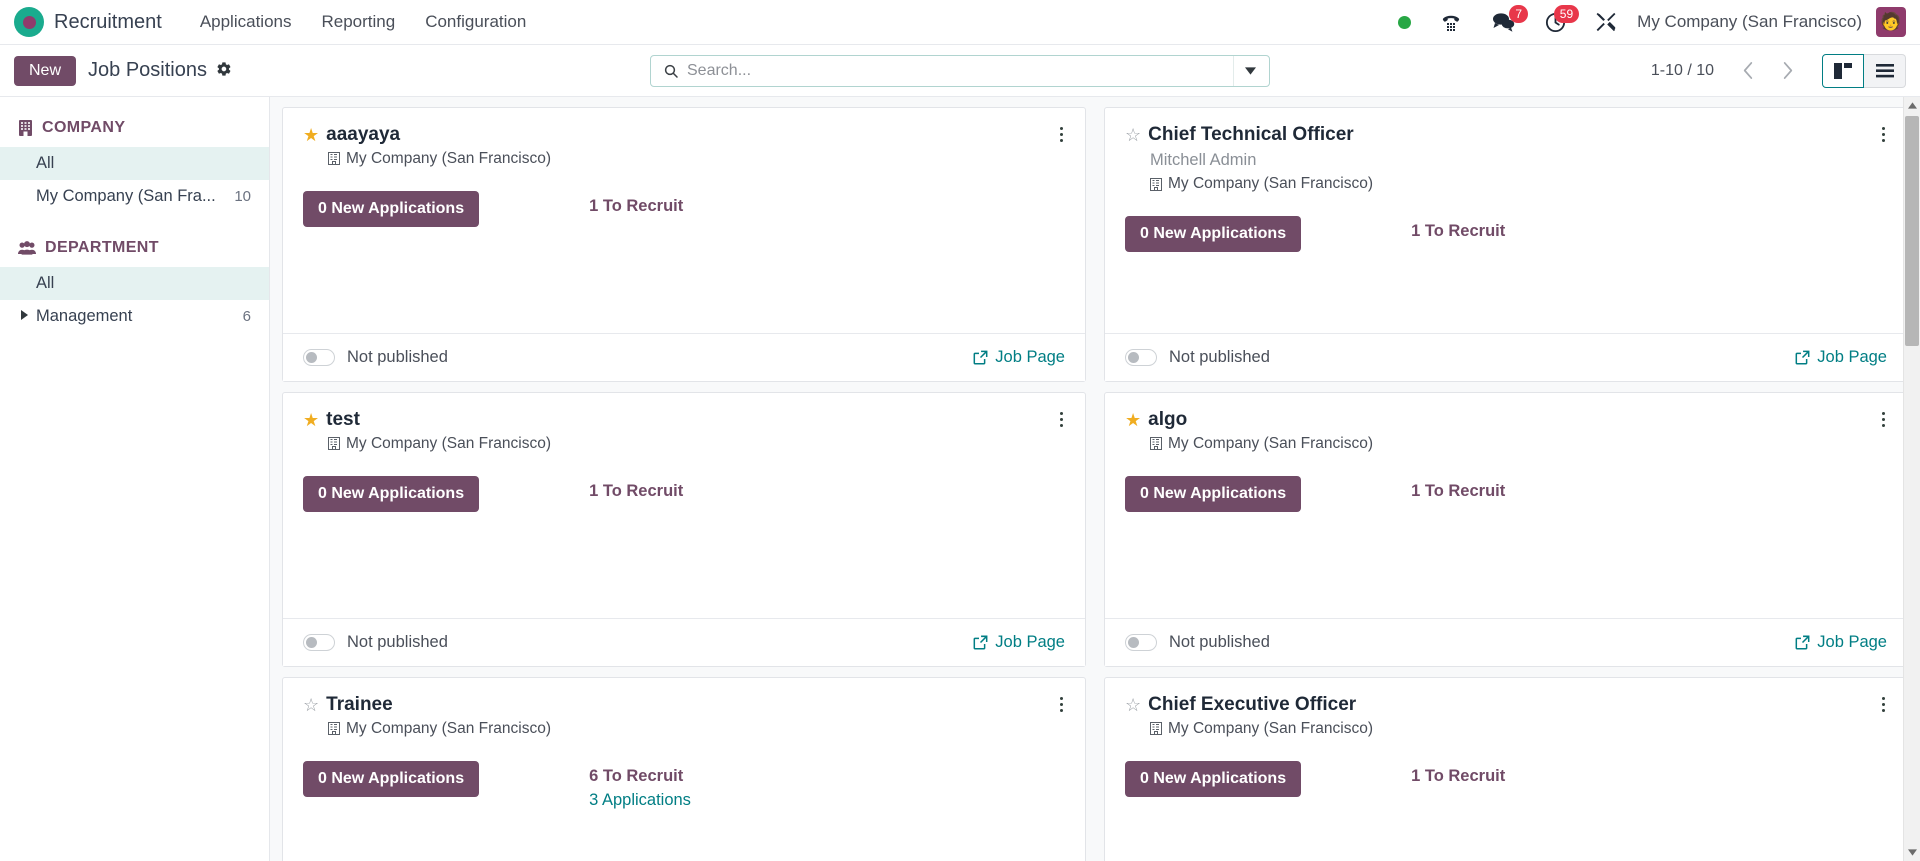  I want to click on search-icon, so click(671, 71).